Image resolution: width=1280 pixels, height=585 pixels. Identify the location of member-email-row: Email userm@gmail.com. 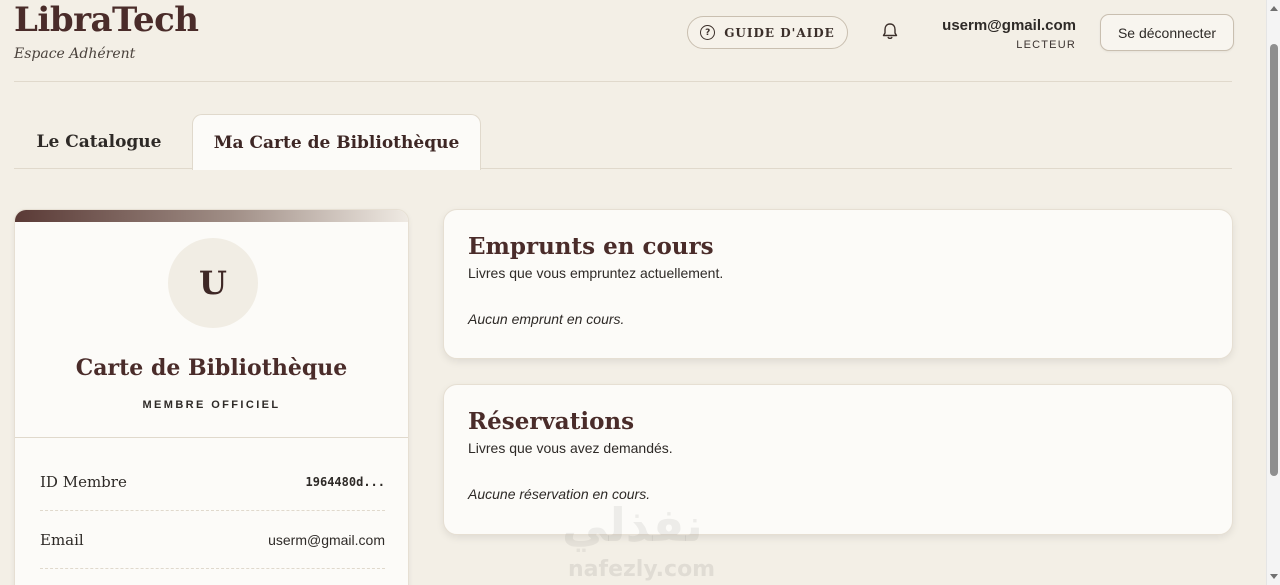
(212, 540).